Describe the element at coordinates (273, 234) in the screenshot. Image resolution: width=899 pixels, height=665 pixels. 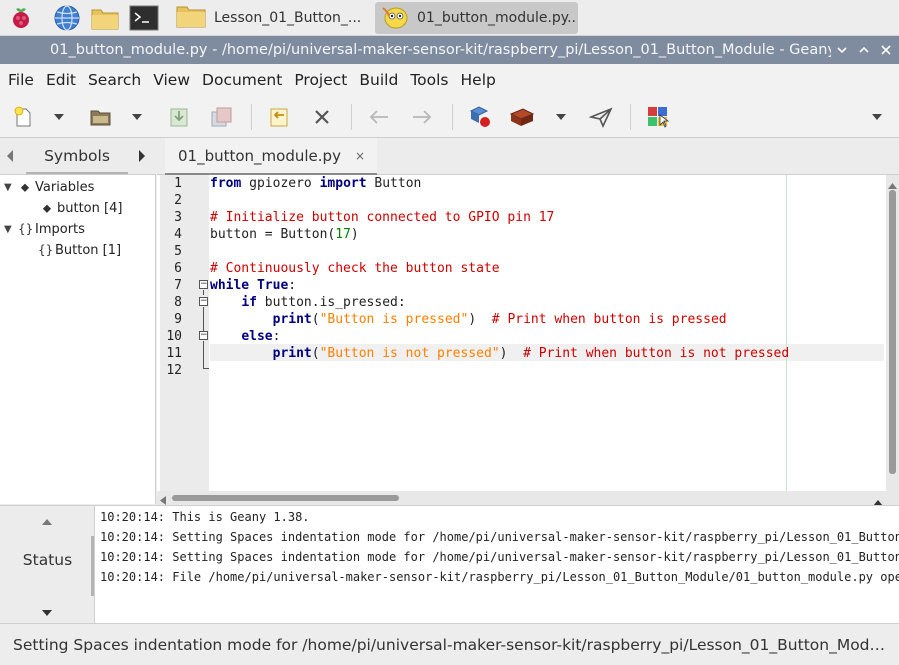
I see `code-token: button = Button(` at that location.